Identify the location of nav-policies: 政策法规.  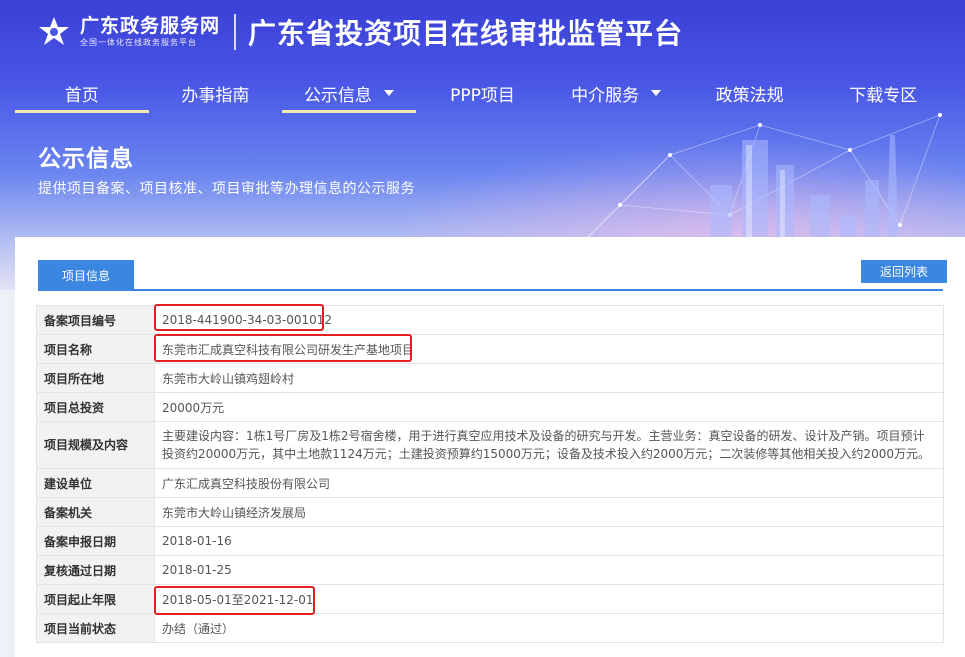
(750, 93).